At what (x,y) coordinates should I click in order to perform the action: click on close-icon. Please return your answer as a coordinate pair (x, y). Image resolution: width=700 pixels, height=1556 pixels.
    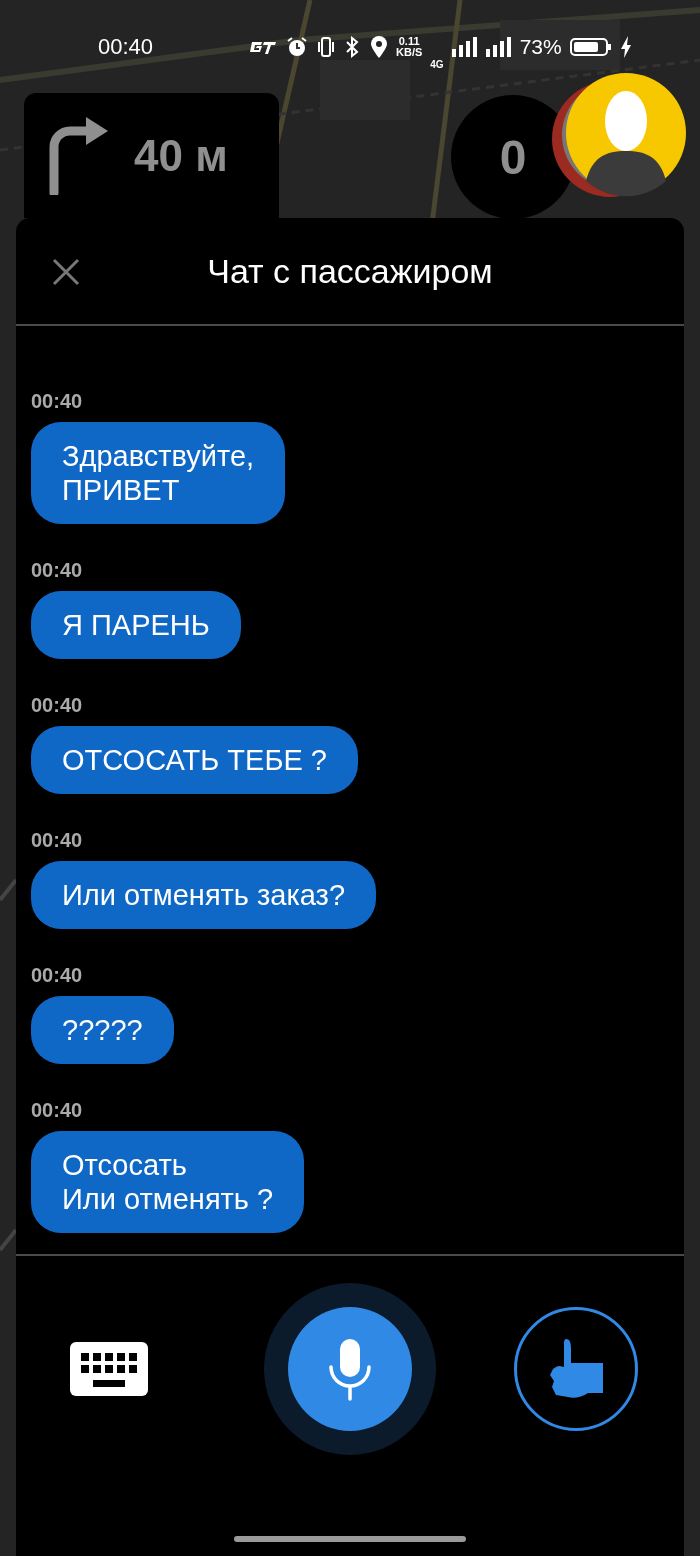
    Looking at the image, I should click on (66, 272).